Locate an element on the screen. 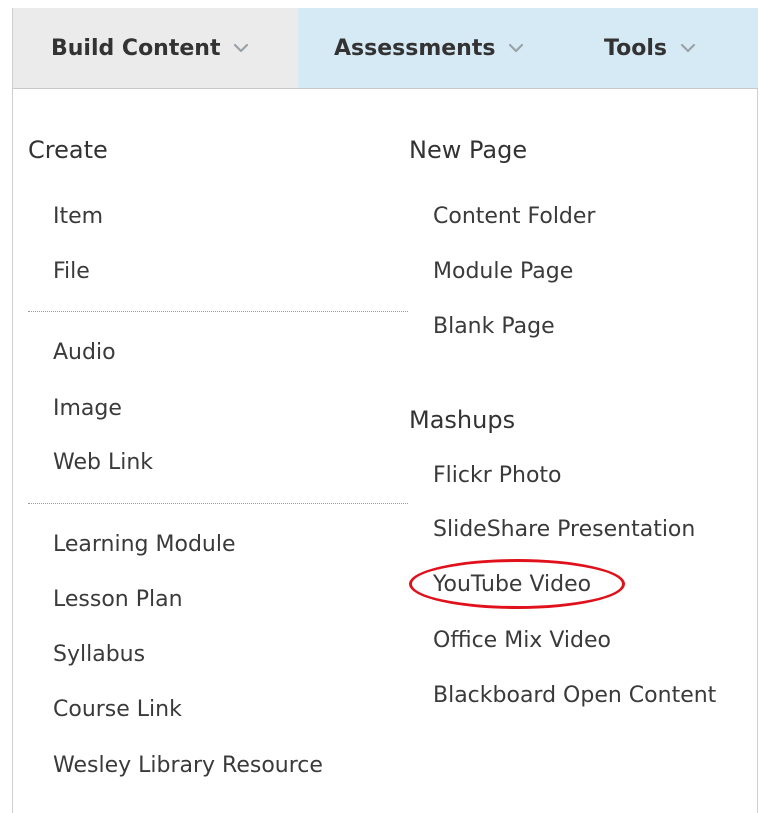 The height and width of the screenshot is (813, 760). course-toolbar: Build Content Assessments Tools is located at coordinates (385, 48).